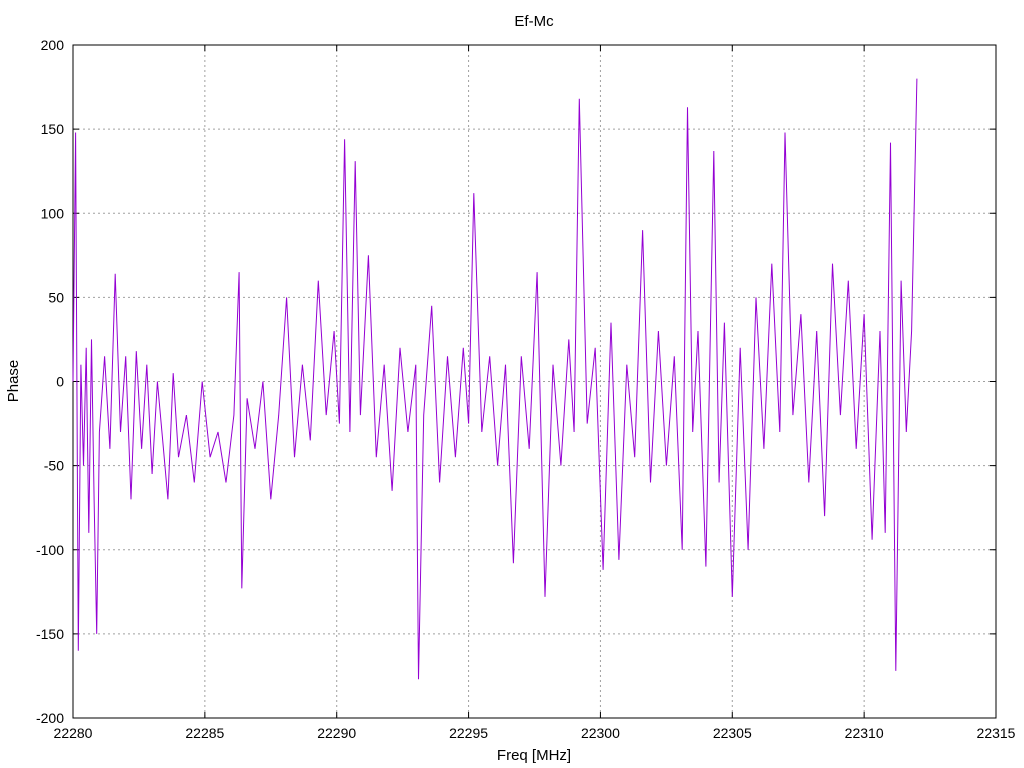 The image size is (1024, 768). What do you see at coordinates (53, 45) in the screenshot?
I see `y-tick-label: 200` at bounding box center [53, 45].